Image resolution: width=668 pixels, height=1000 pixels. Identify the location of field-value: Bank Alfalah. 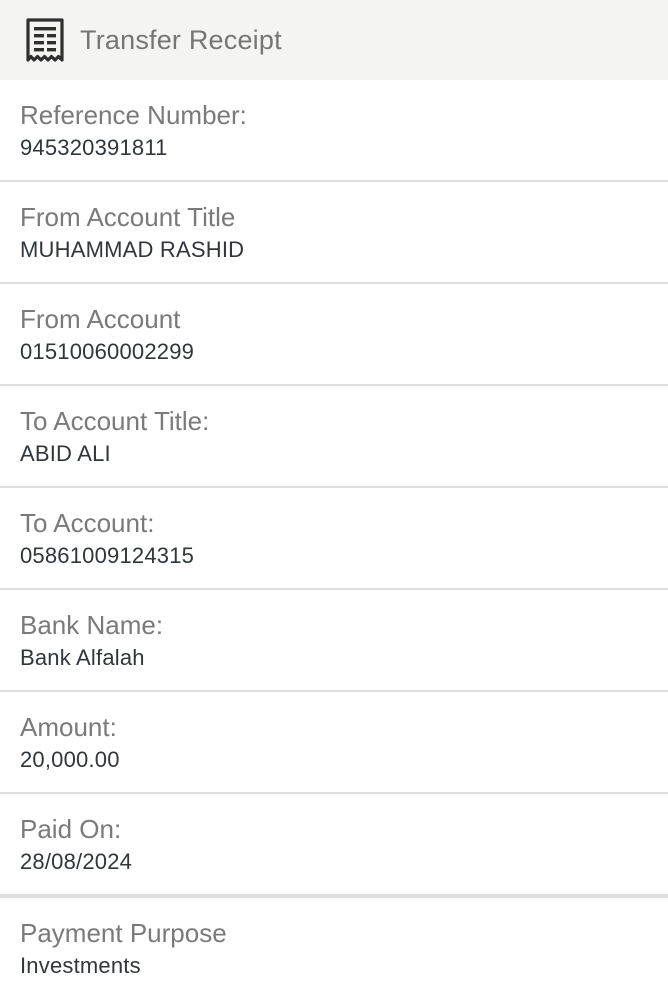
(82, 657).